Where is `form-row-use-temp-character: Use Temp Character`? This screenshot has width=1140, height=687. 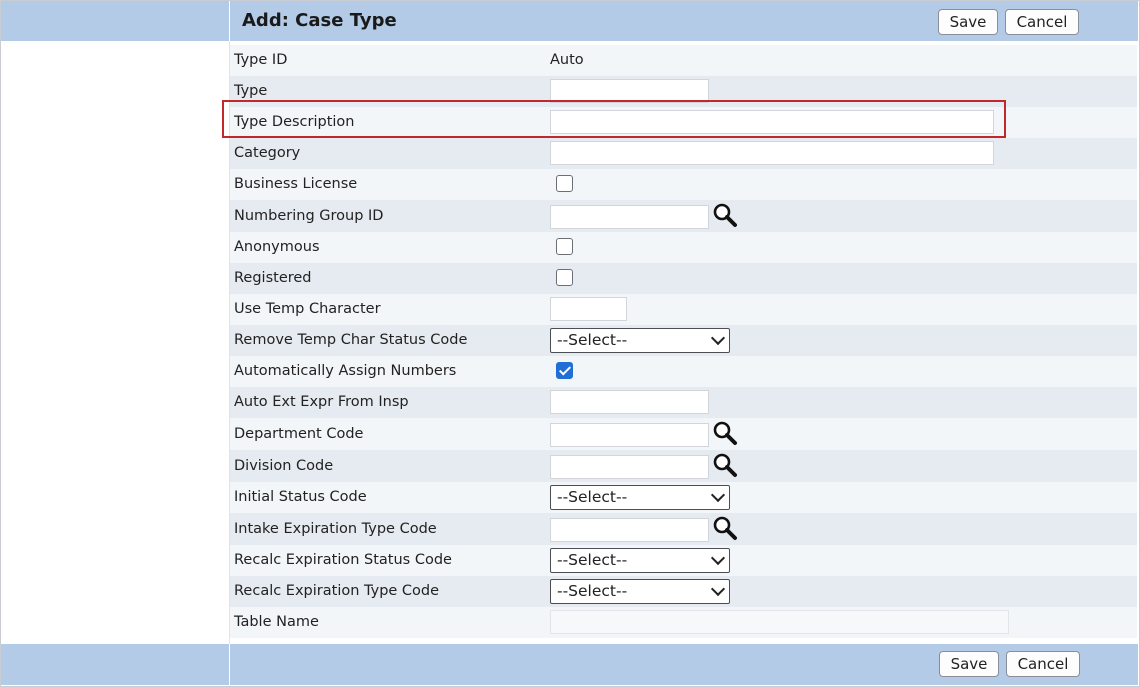
form-row-use-temp-character: Use Temp Character is located at coordinates (683, 309).